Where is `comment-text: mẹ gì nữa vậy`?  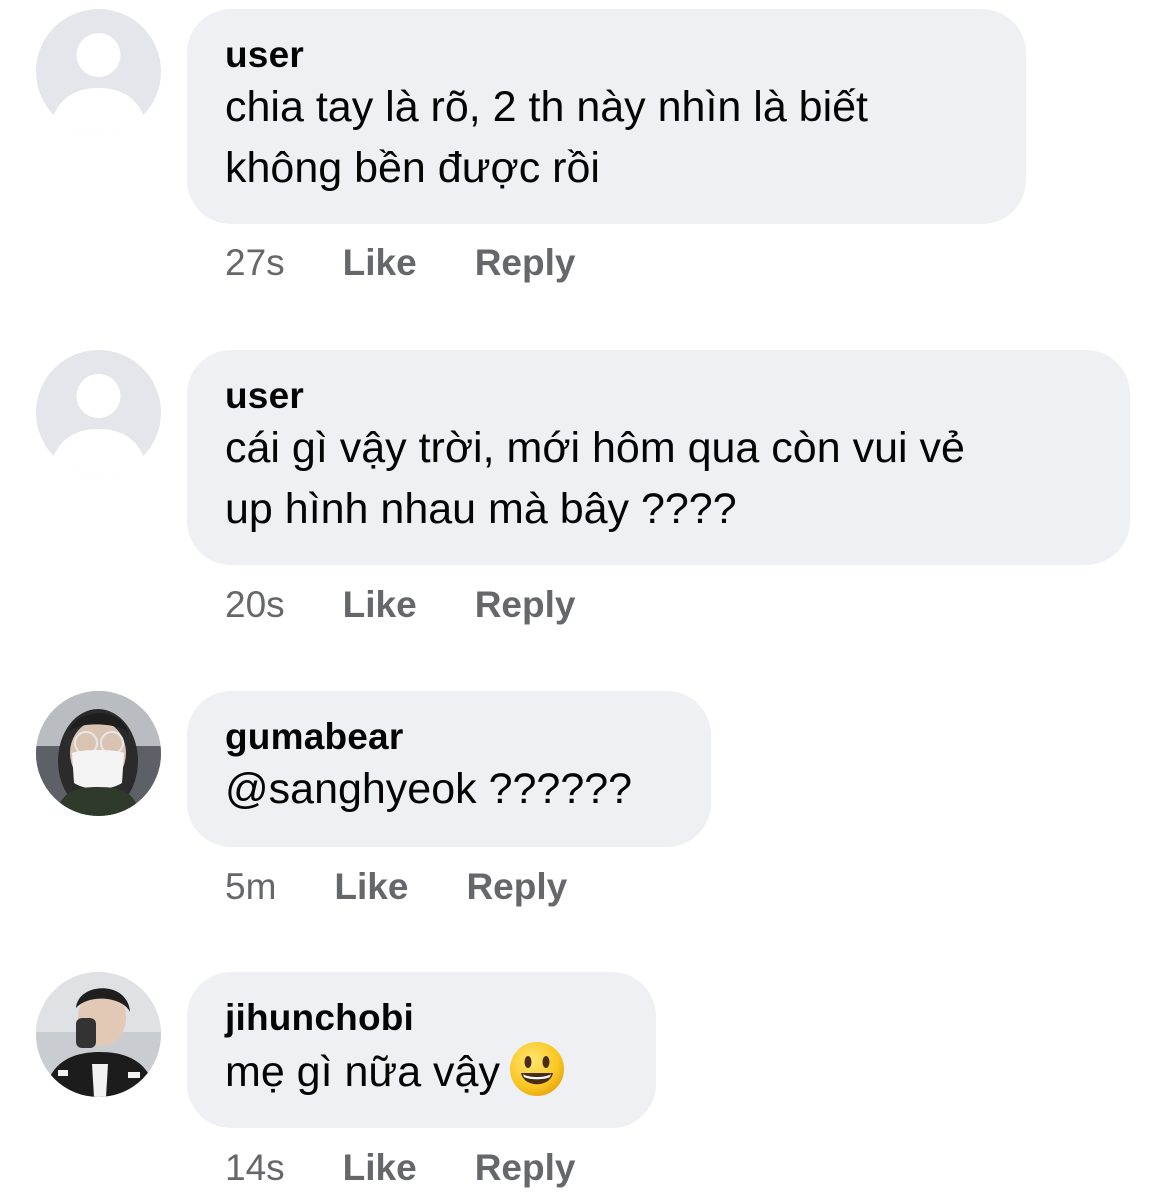 comment-text: mẹ gì nữa vậy is located at coordinates (421, 1071).